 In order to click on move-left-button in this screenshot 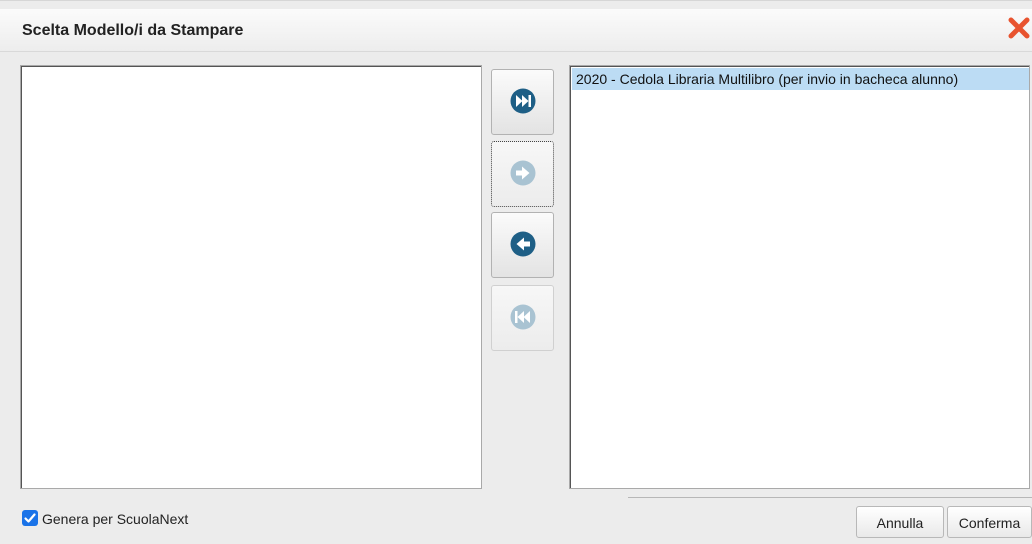, I will do `click(522, 245)`.